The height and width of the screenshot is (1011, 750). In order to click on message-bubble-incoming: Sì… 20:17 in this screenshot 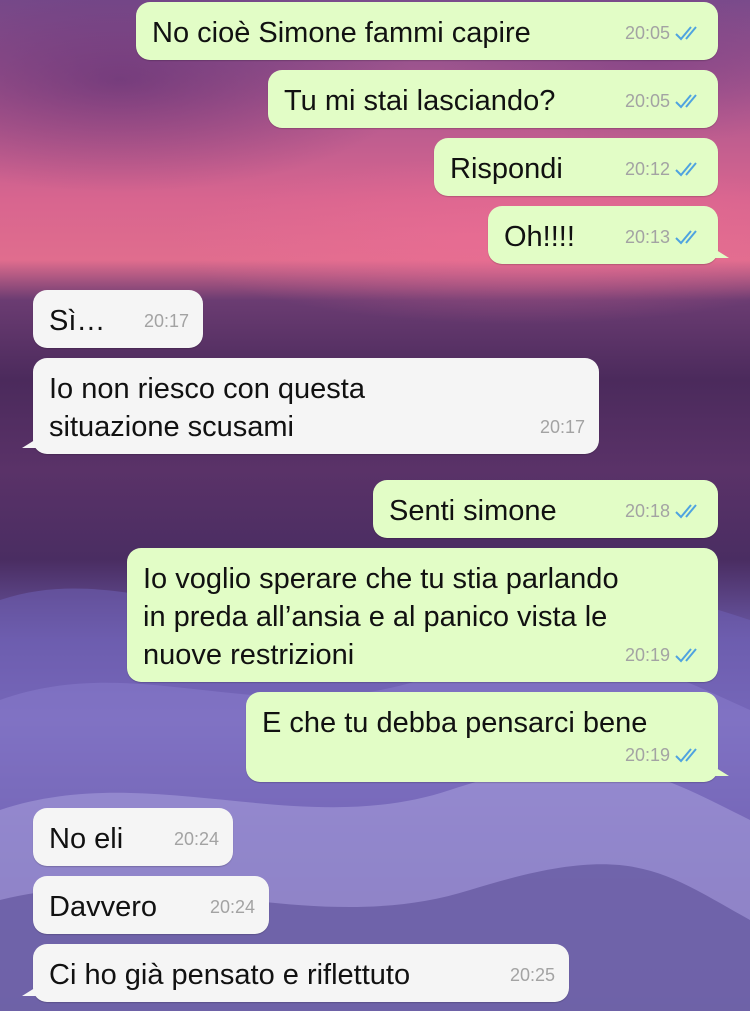, I will do `click(118, 319)`.